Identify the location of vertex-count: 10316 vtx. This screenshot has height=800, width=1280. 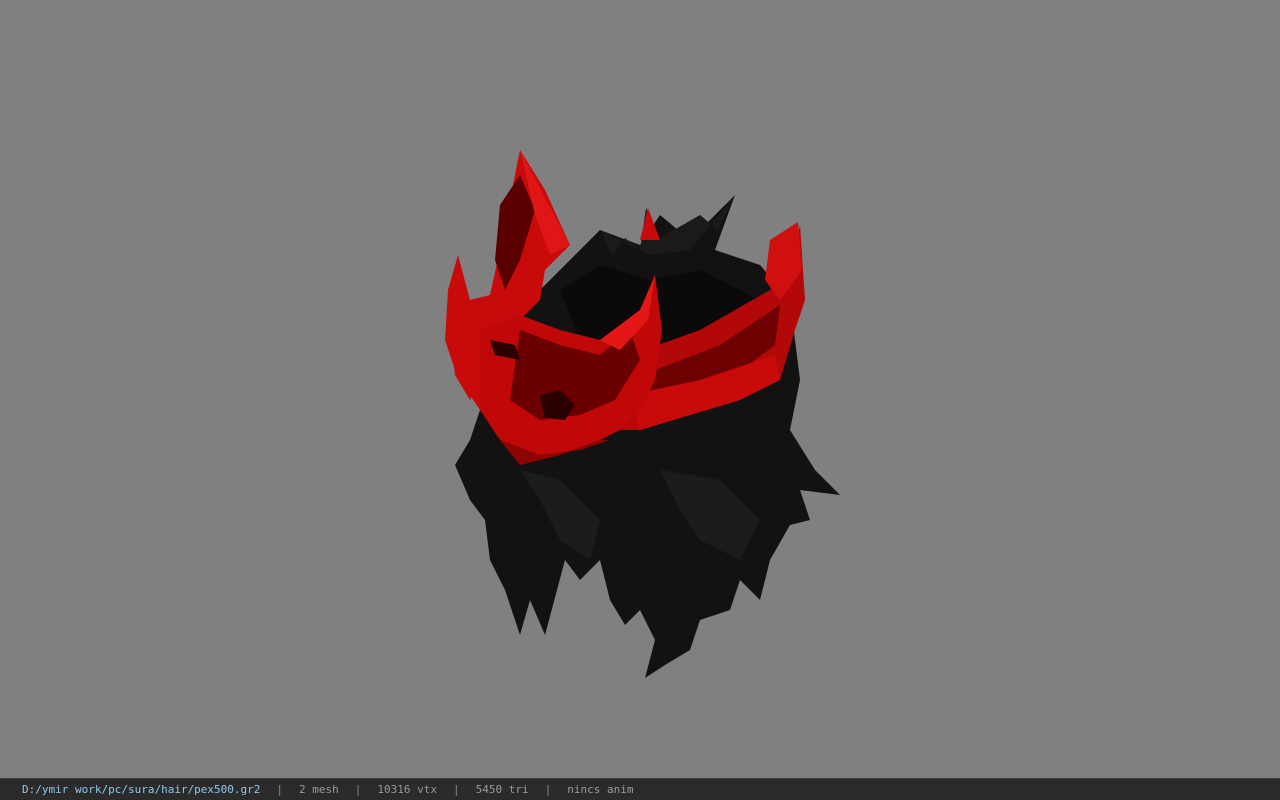
(407, 789).